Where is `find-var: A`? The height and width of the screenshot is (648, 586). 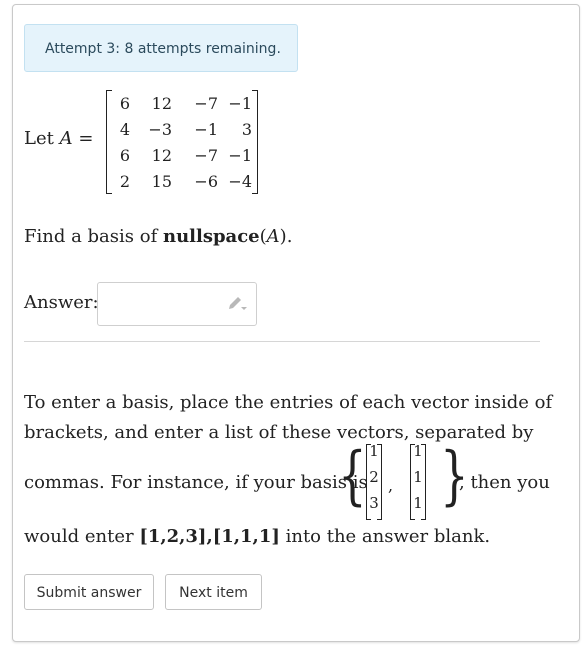
find-var: A is located at coordinates (273, 236).